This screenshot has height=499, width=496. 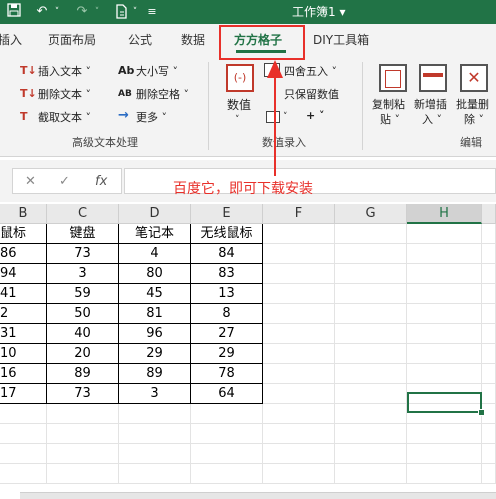 I want to click on add-dropdown-button: + ˅, so click(x=315, y=116).